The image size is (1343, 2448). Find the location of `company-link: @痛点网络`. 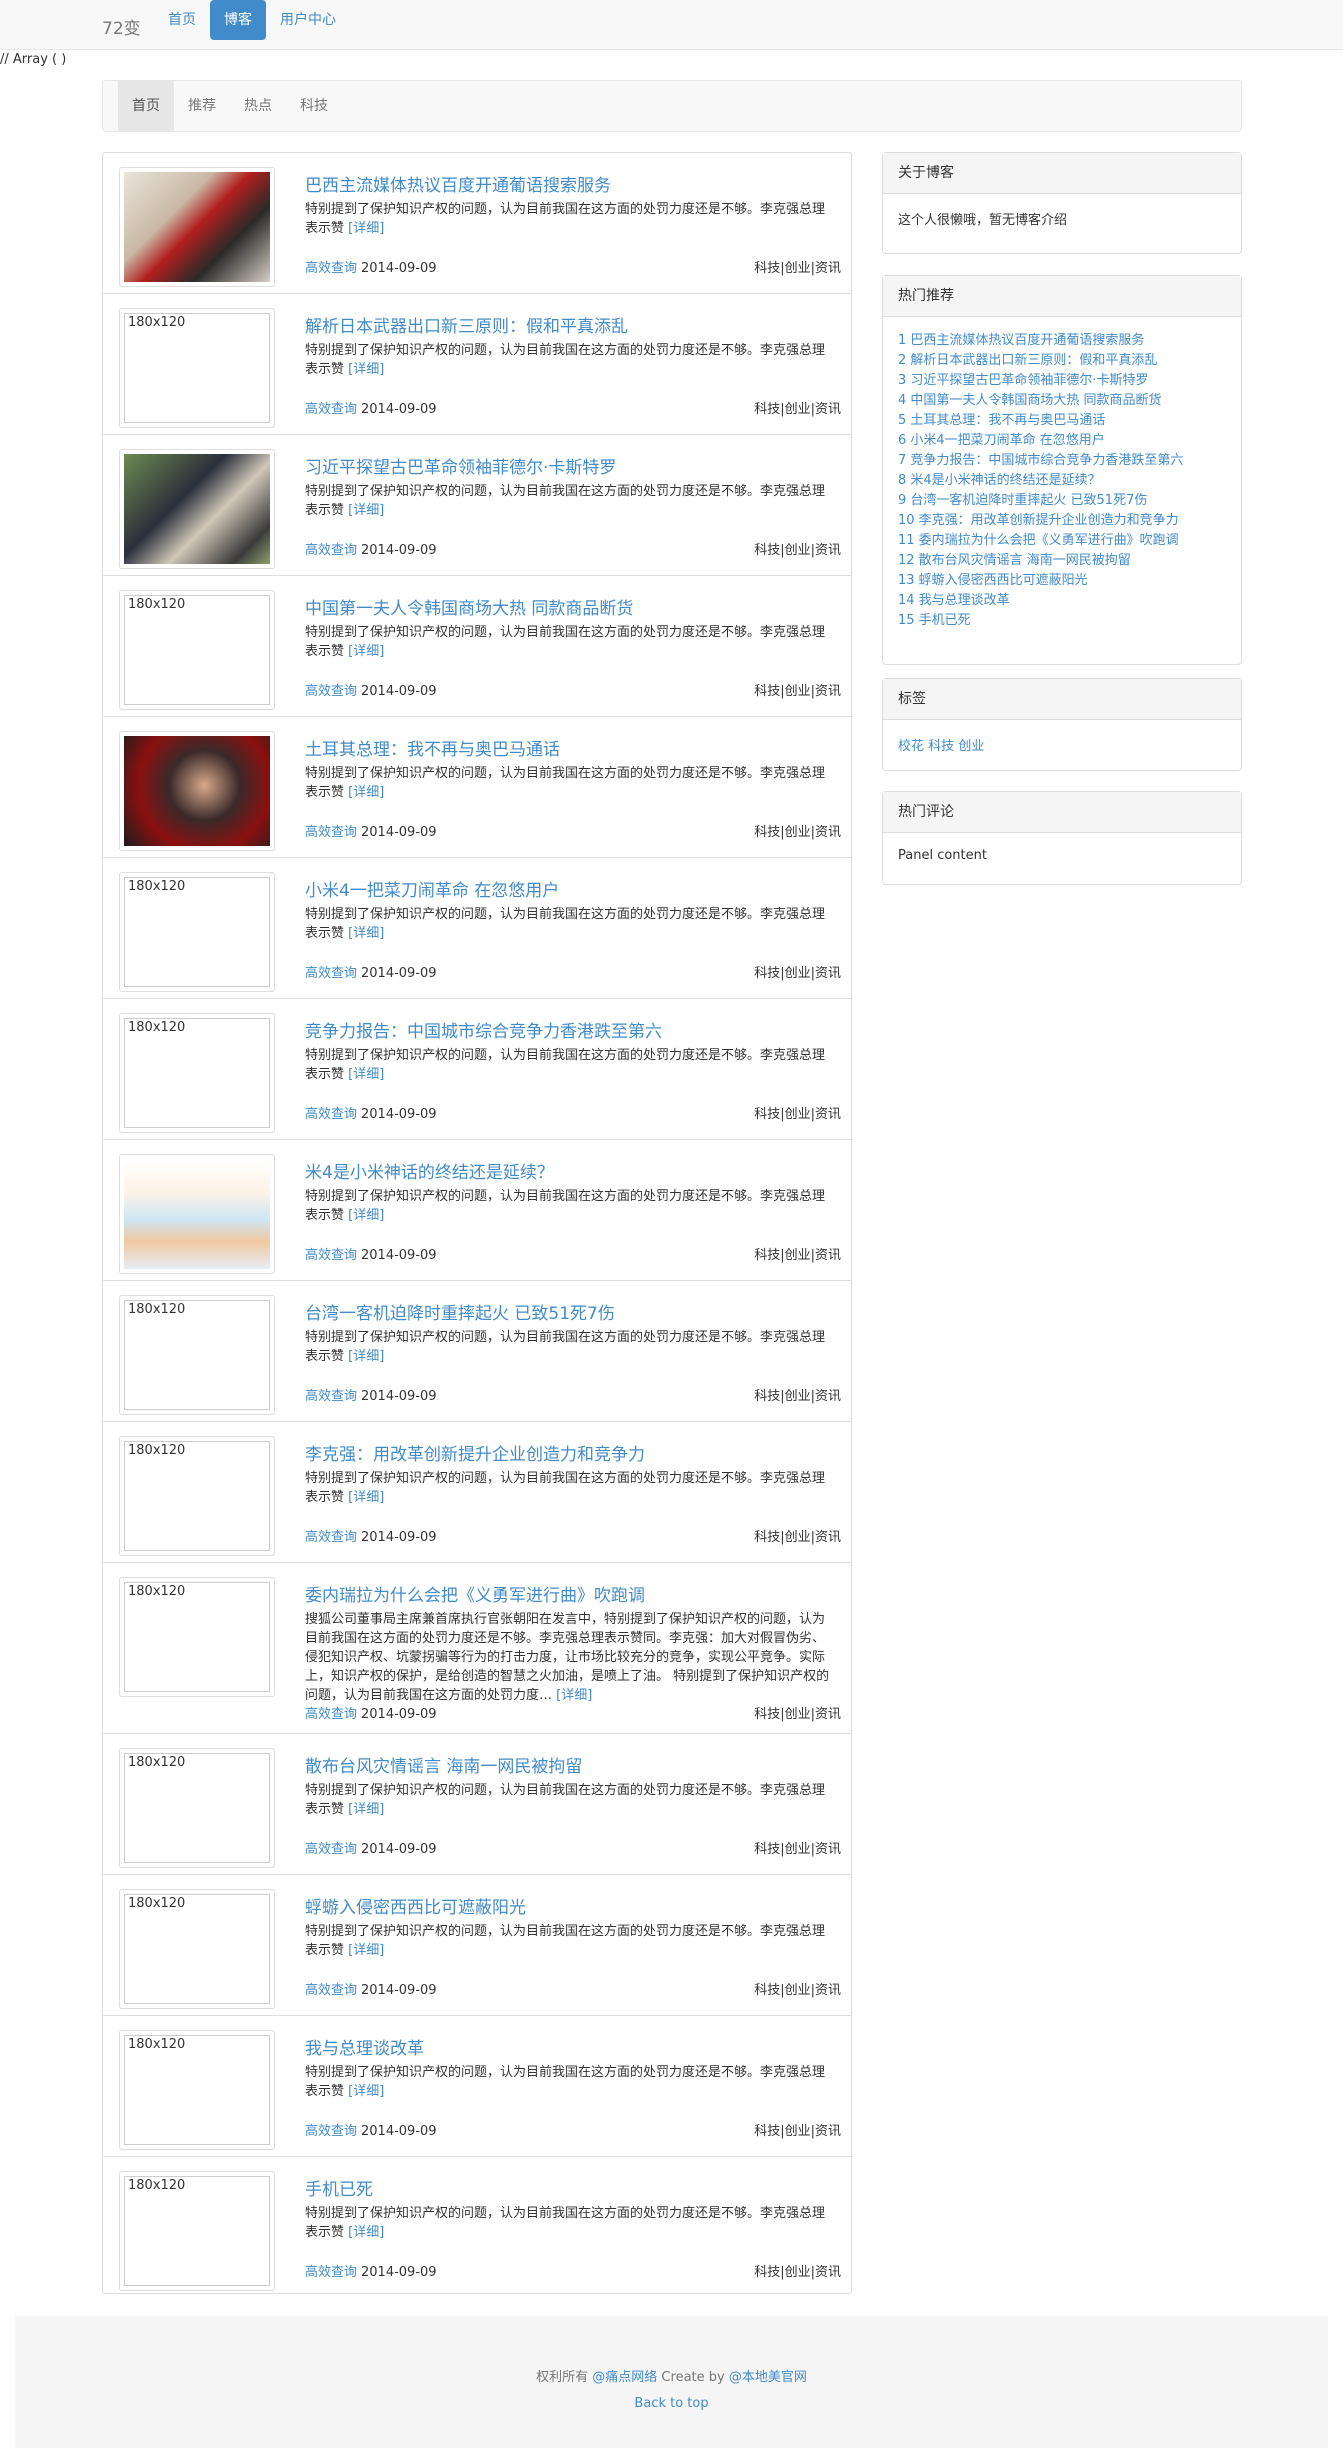

company-link: @痛点网络 is located at coordinates (624, 2377).